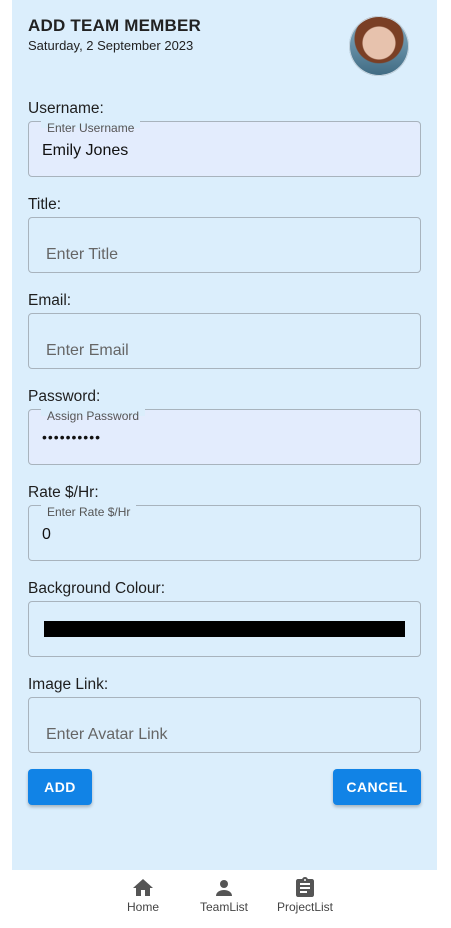 This screenshot has height=928, width=451. What do you see at coordinates (89, 512) in the screenshot?
I see `rate-floating-label: Enter Rate $/Hr` at bounding box center [89, 512].